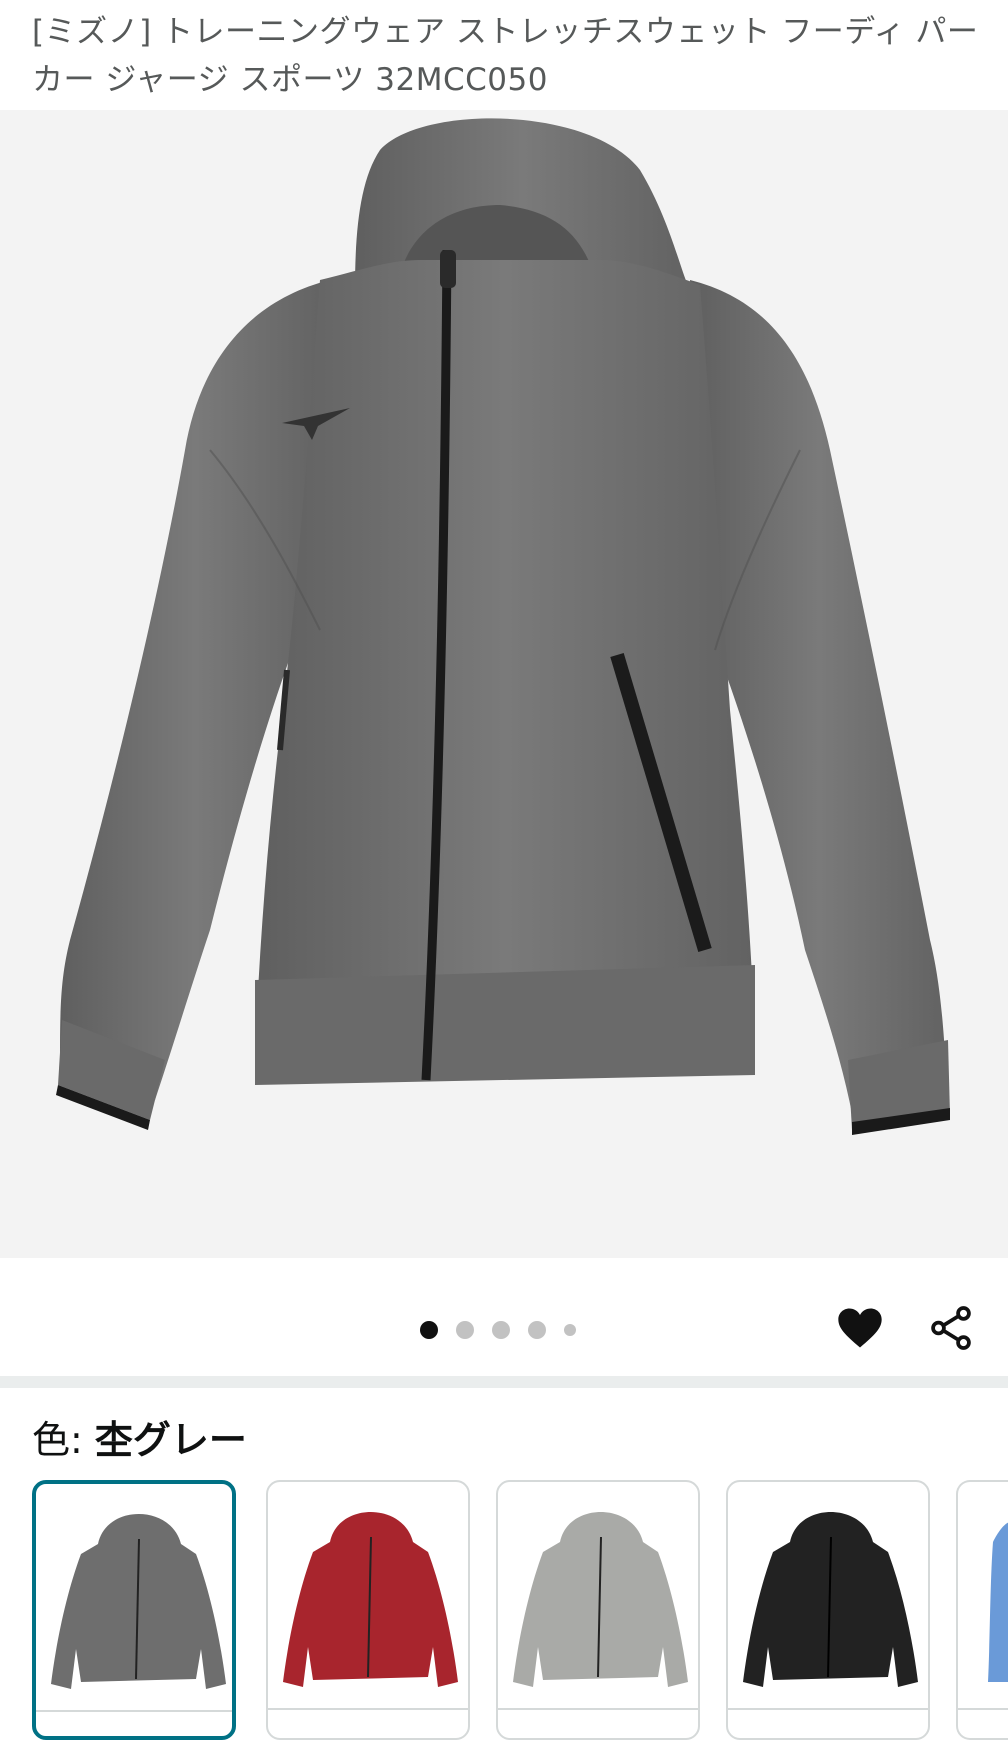  I want to click on red-hoodie-thumbnail, so click(370, 1599).